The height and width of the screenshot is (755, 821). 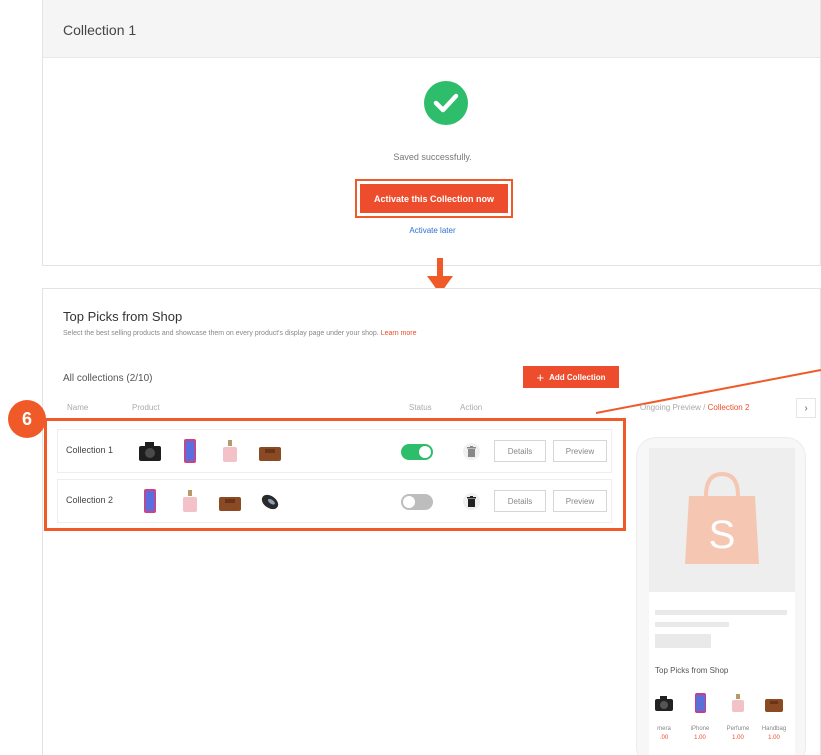 I want to click on success-check-icon, so click(x=446, y=103).